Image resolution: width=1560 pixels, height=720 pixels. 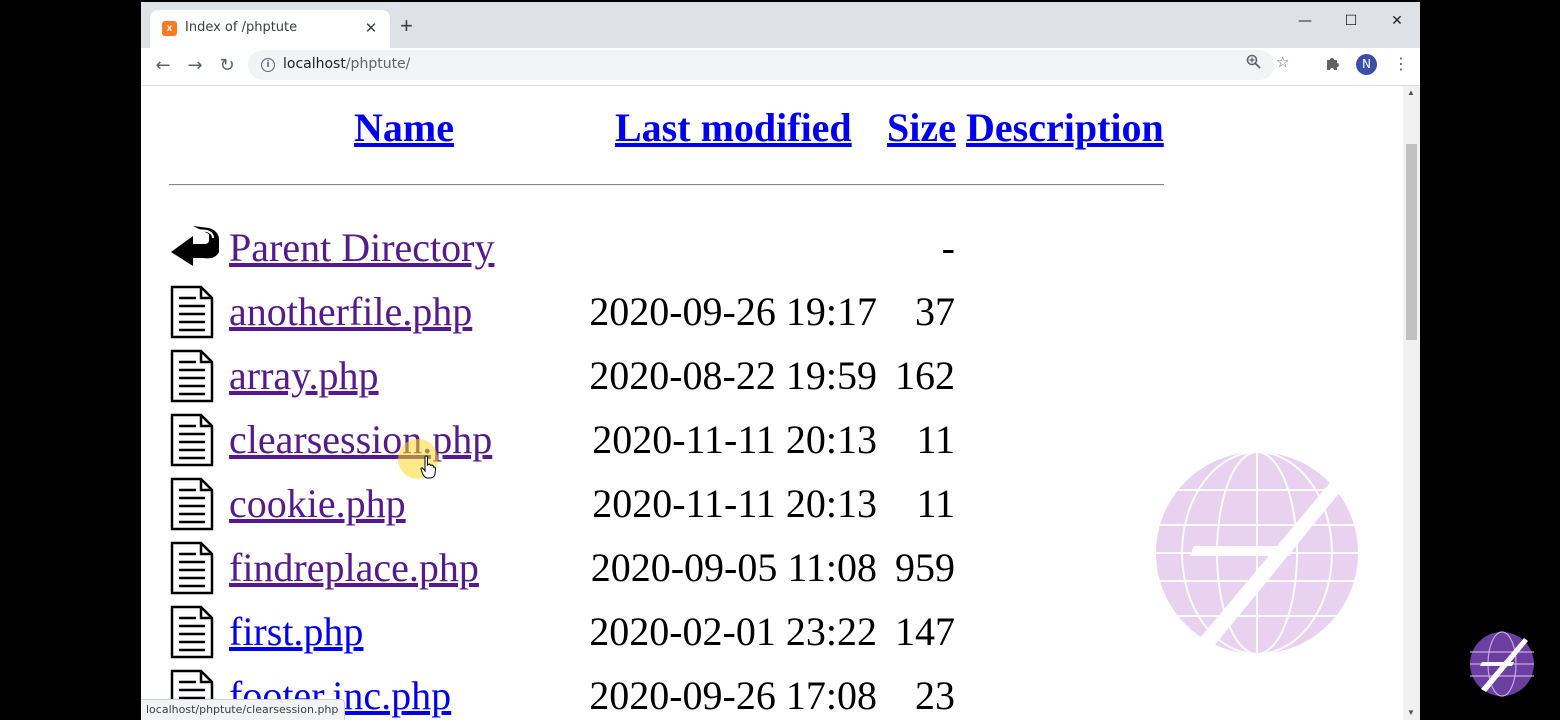 What do you see at coordinates (296, 631) in the screenshot?
I see `file-link: first.php` at bounding box center [296, 631].